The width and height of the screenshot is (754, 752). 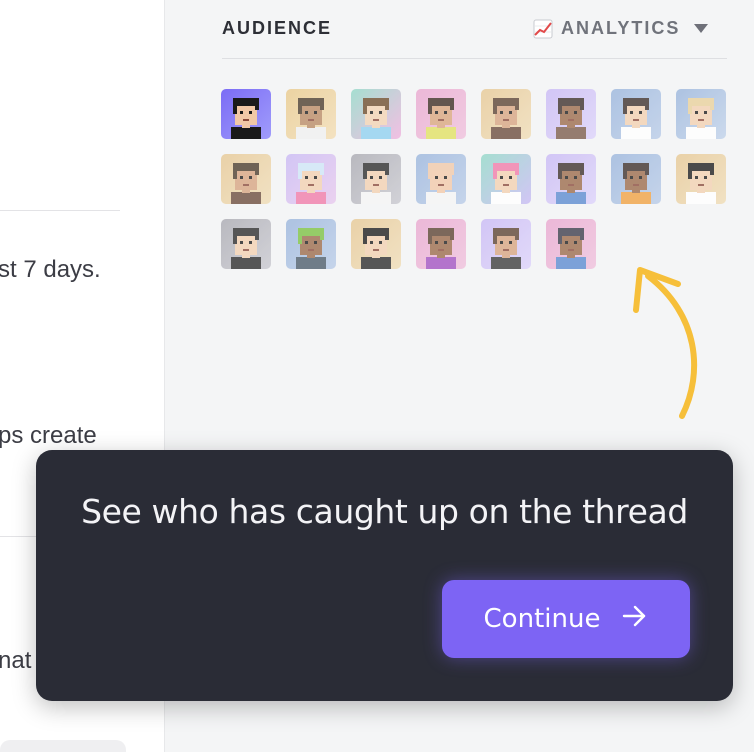 What do you see at coordinates (665, 343) in the screenshot?
I see `pointer-arrow-icon` at bounding box center [665, 343].